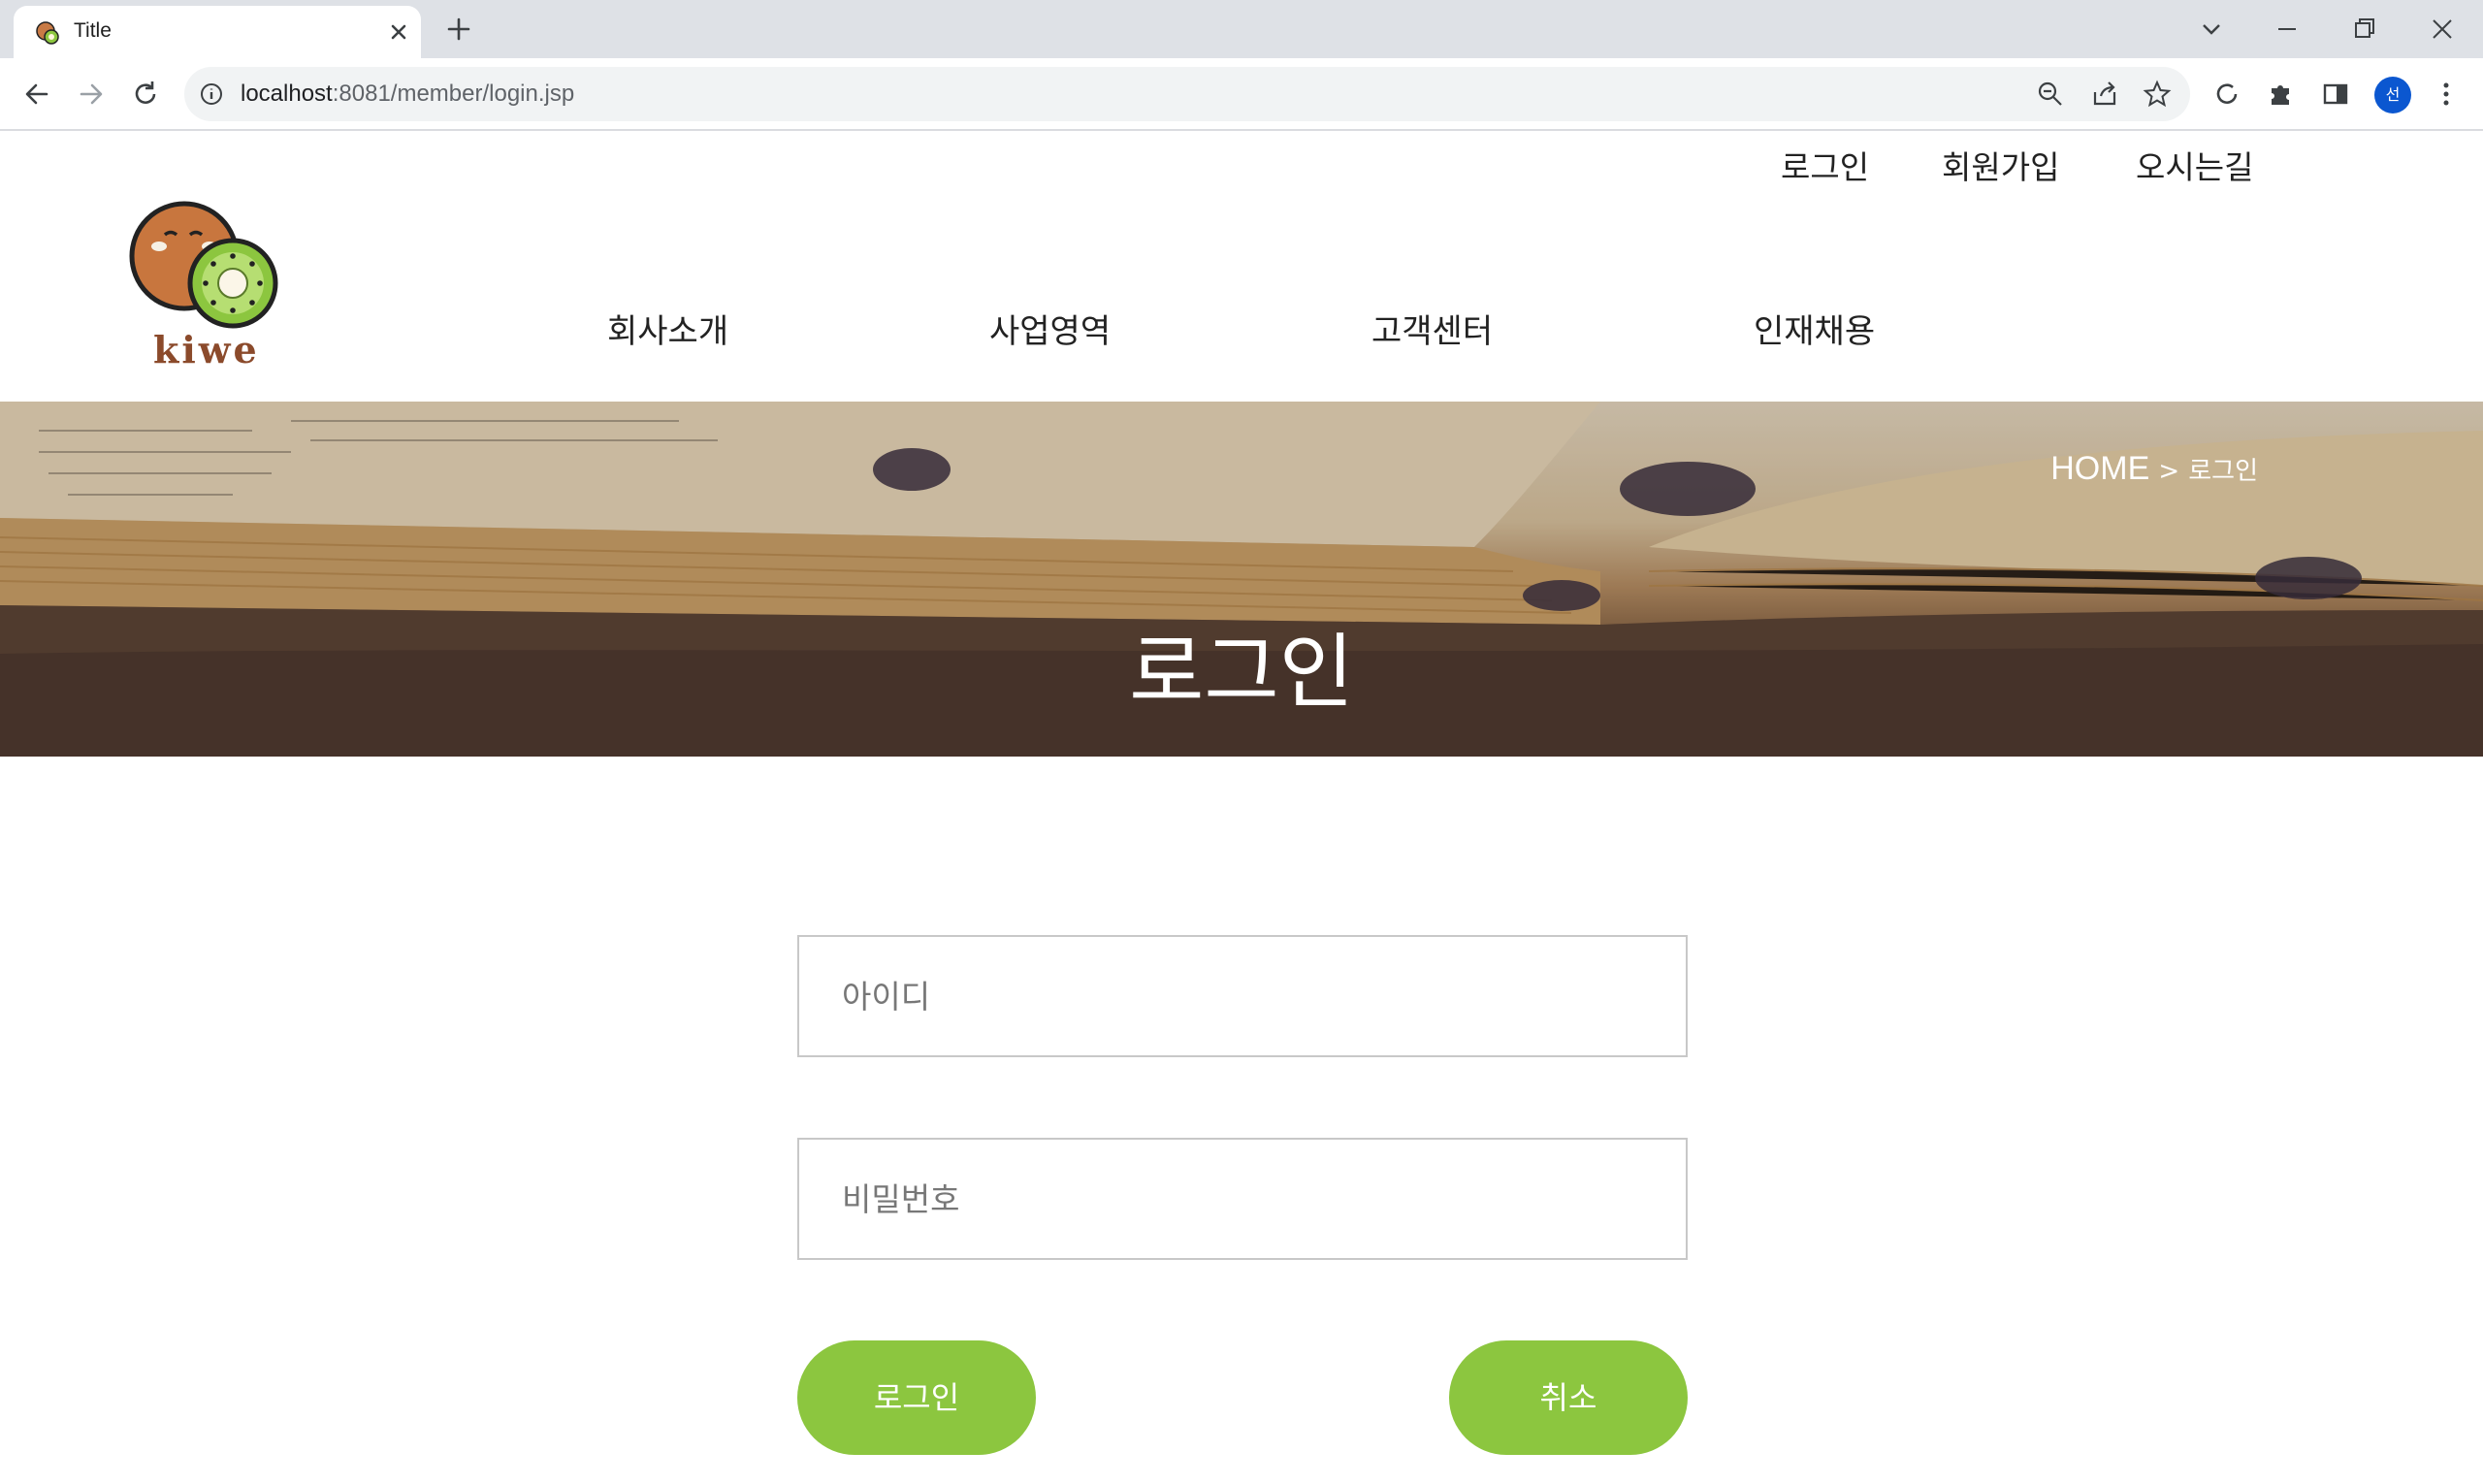 Image resolution: width=2483 pixels, height=1484 pixels. Describe the element at coordinates (2336, 94) in the screenshot. I see `side-panel-icon` at that location.